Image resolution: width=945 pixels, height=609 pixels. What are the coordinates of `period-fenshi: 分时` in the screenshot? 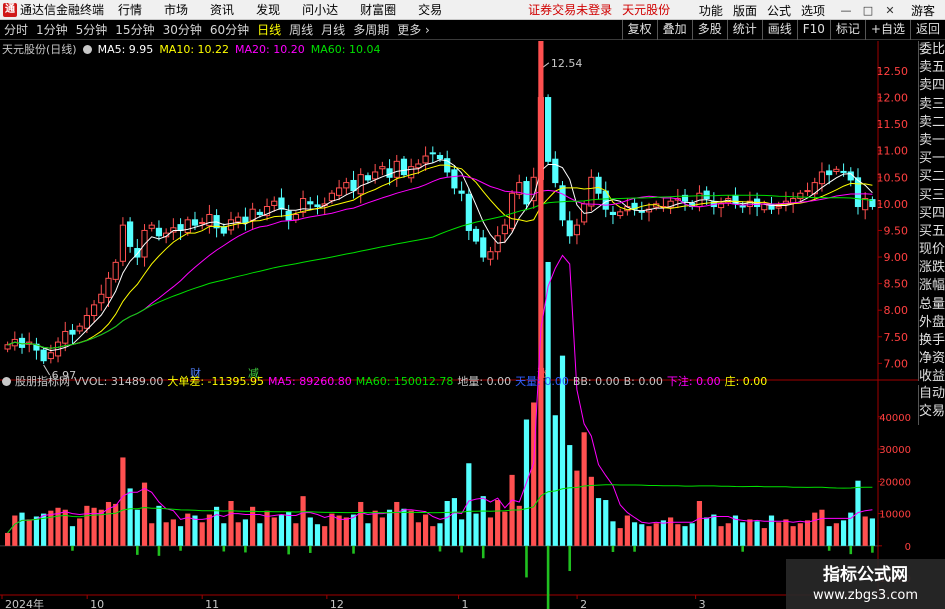 It's located at (16, 29).